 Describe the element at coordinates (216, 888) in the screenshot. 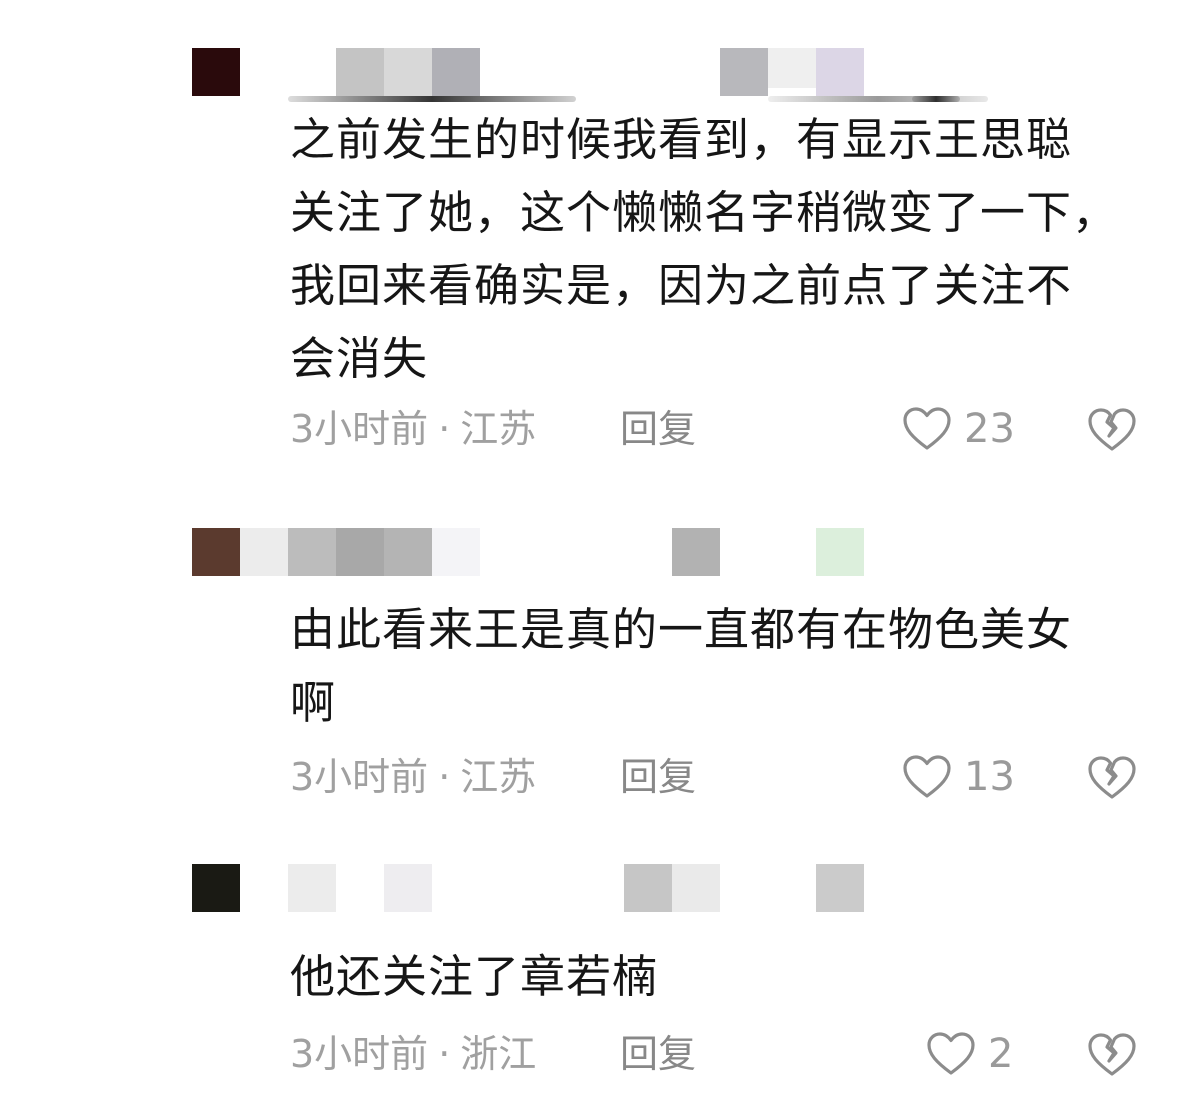

I see `avatar` at that location.